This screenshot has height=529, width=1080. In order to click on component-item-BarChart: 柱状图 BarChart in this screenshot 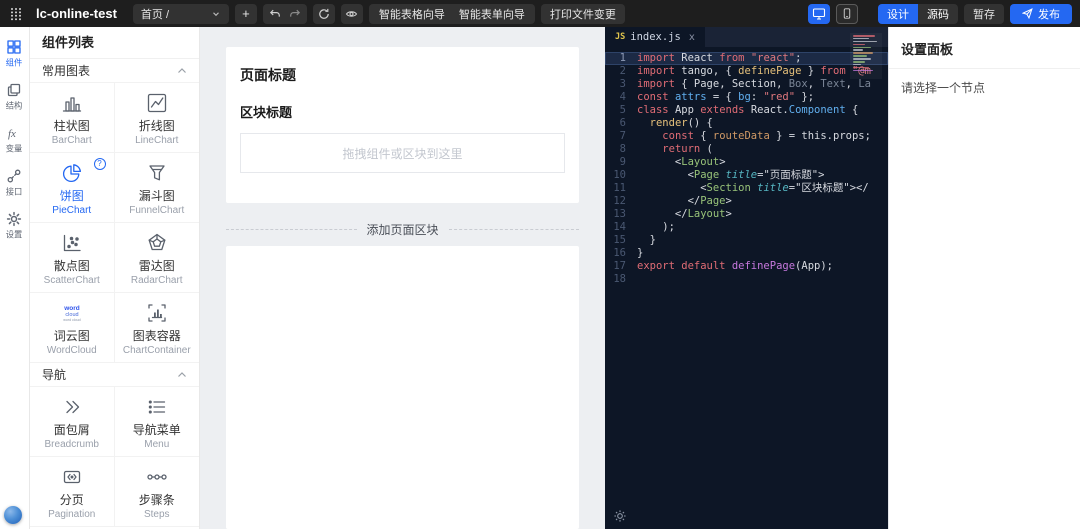, I will do `click(72, 118)`.